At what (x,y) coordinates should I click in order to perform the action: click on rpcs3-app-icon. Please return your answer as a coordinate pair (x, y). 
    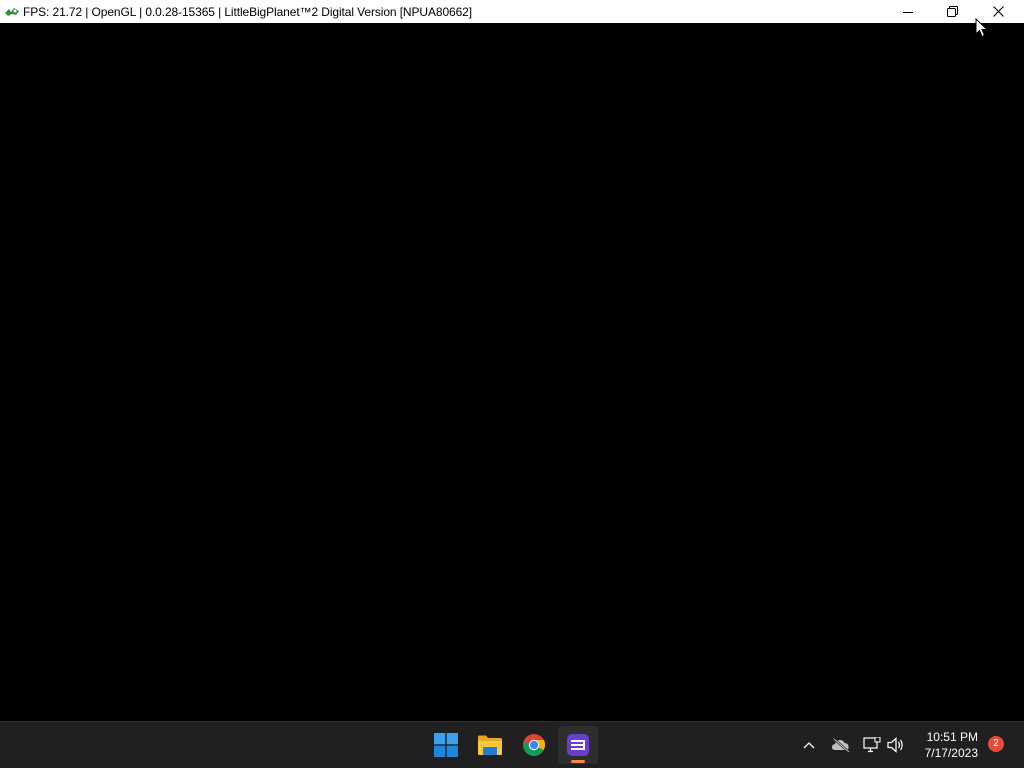
    Looking at the image, I should click on (12, 12).